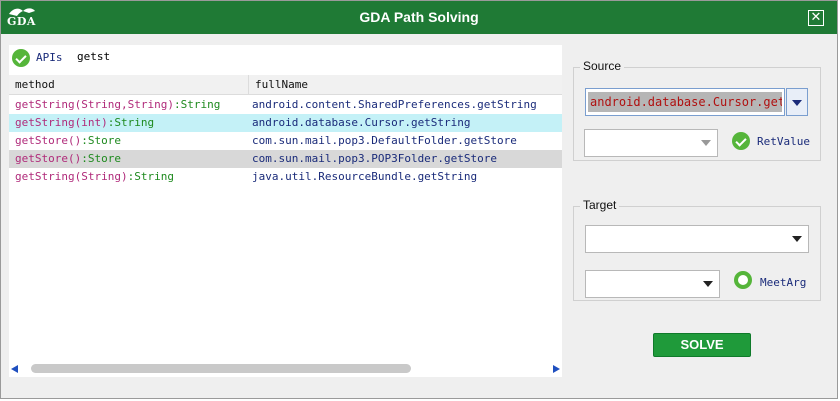 The height and width of the screenshot is (401, 840). I want to click on table-header: method fullName, so click(285, 85).